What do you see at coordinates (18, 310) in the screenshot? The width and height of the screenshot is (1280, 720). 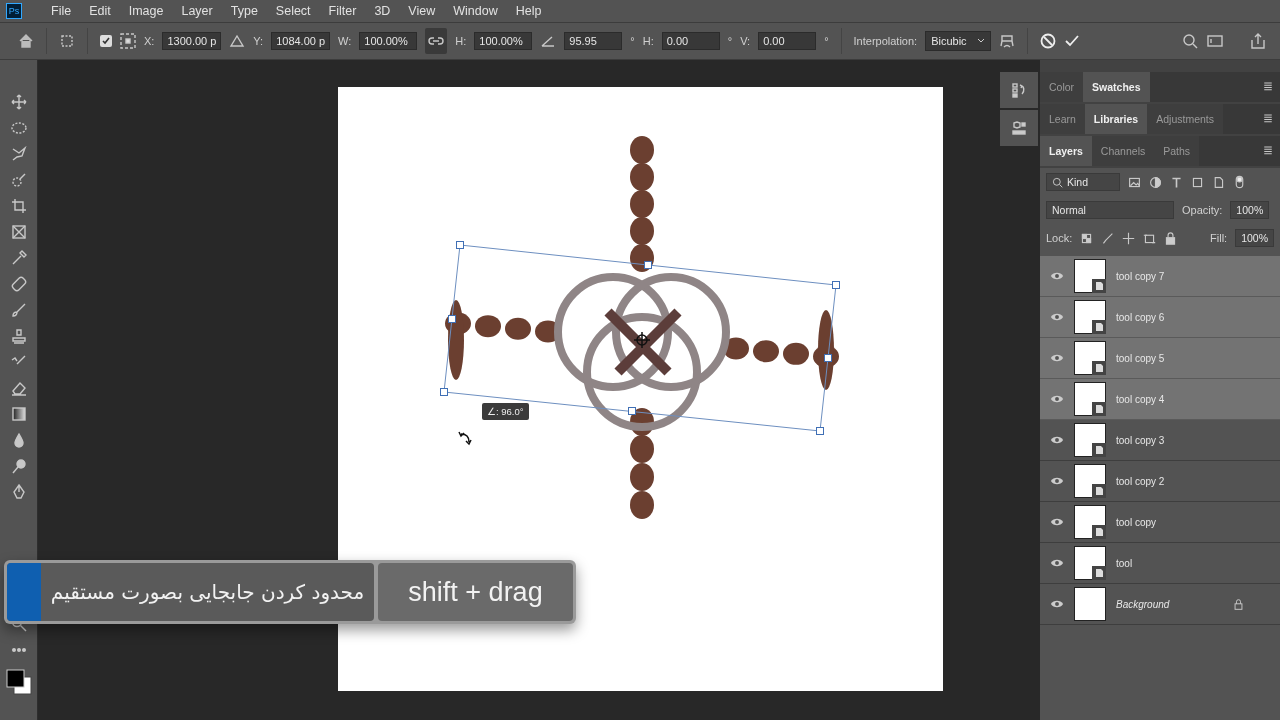 I see `brush-icon` at bounding box center [18, 310].